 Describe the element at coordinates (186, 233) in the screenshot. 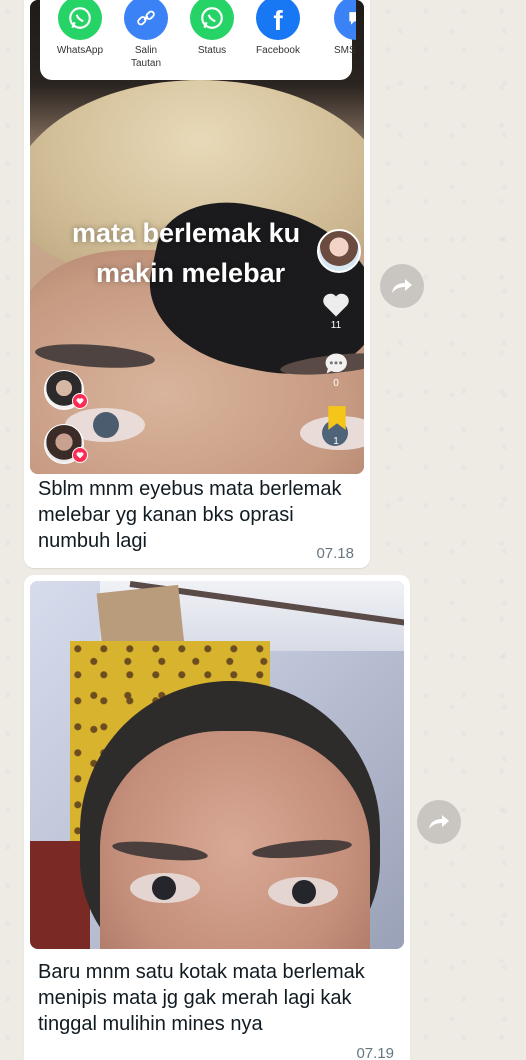

I see `video-overlay-text: mata berlemak ku` at that location.